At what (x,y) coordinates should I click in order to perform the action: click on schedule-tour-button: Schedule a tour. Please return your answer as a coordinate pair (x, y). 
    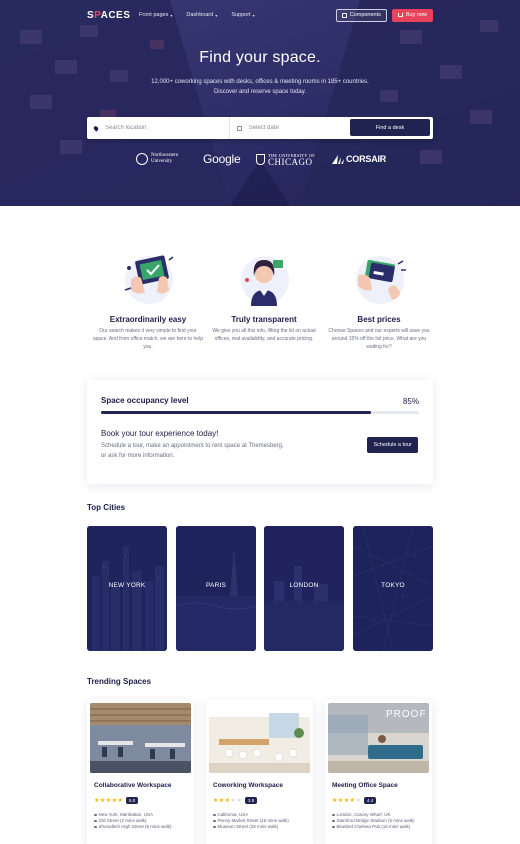
    Looking at the image, I should click on (392, 445).